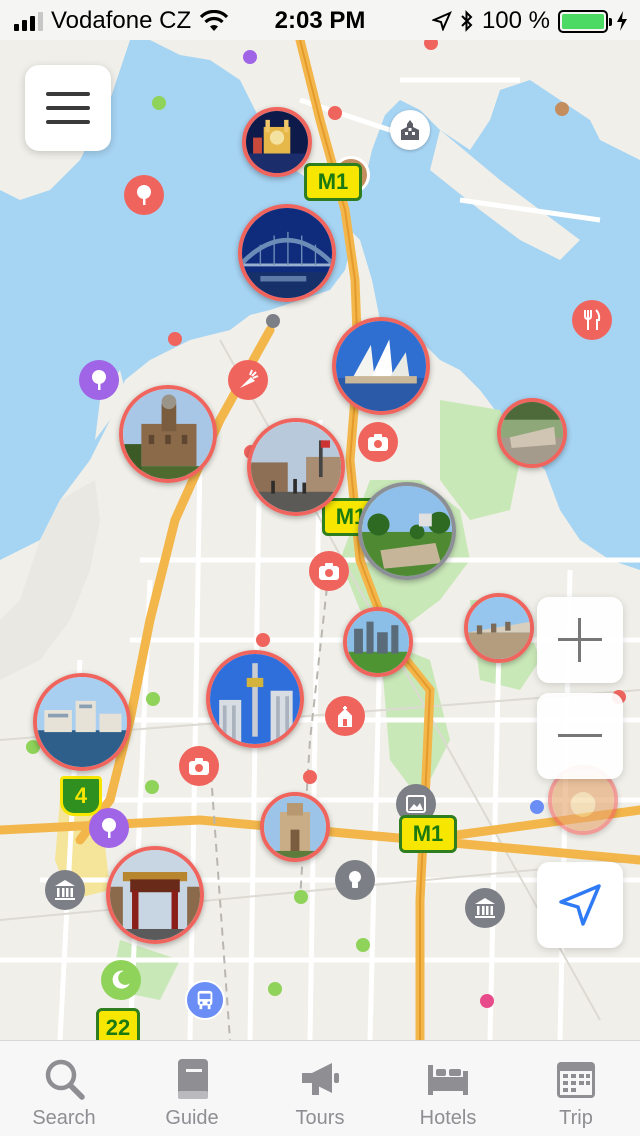  I want to click on menu-button, so click(68, 108).